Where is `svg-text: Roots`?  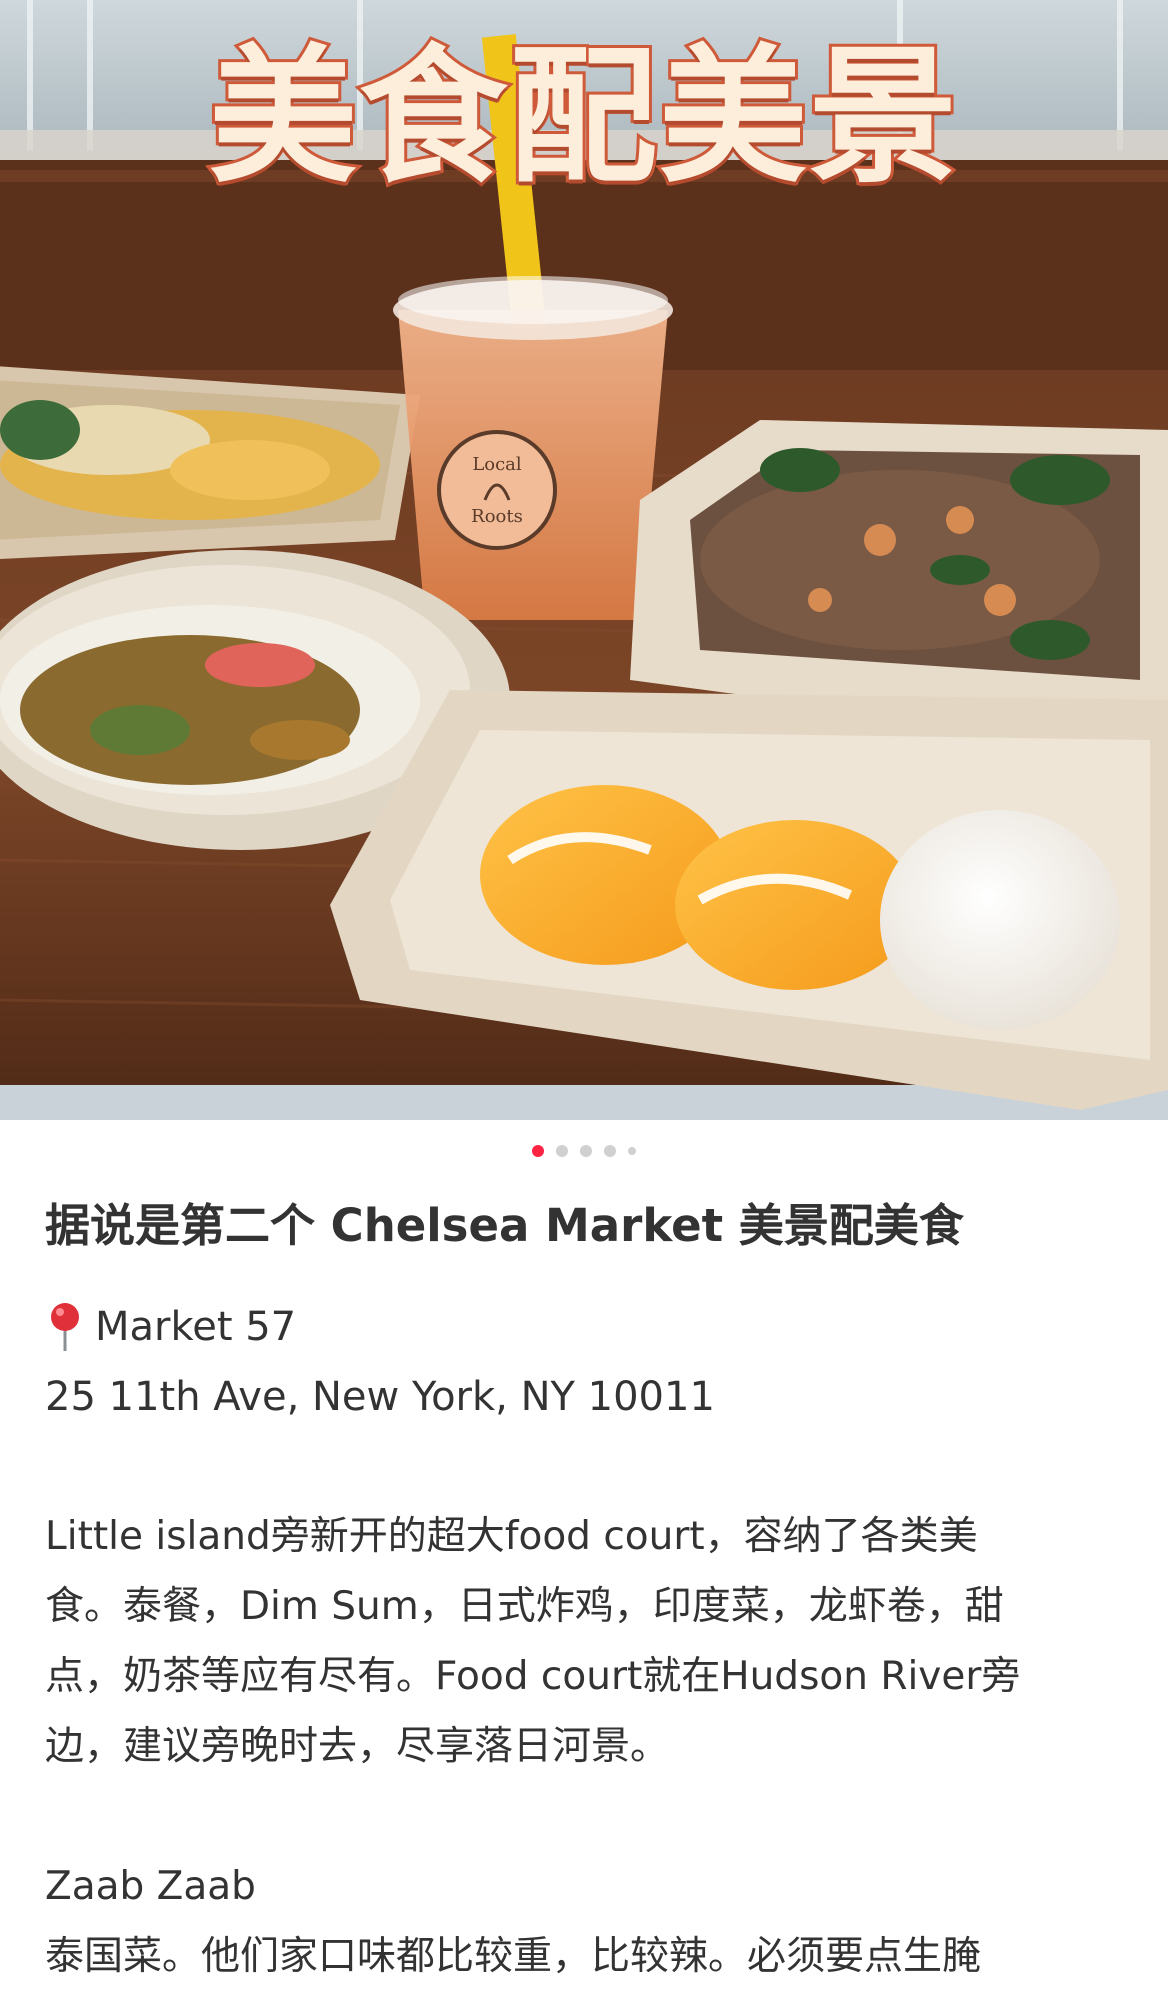
svg-text: Roots is located at coordinates (497, 516).